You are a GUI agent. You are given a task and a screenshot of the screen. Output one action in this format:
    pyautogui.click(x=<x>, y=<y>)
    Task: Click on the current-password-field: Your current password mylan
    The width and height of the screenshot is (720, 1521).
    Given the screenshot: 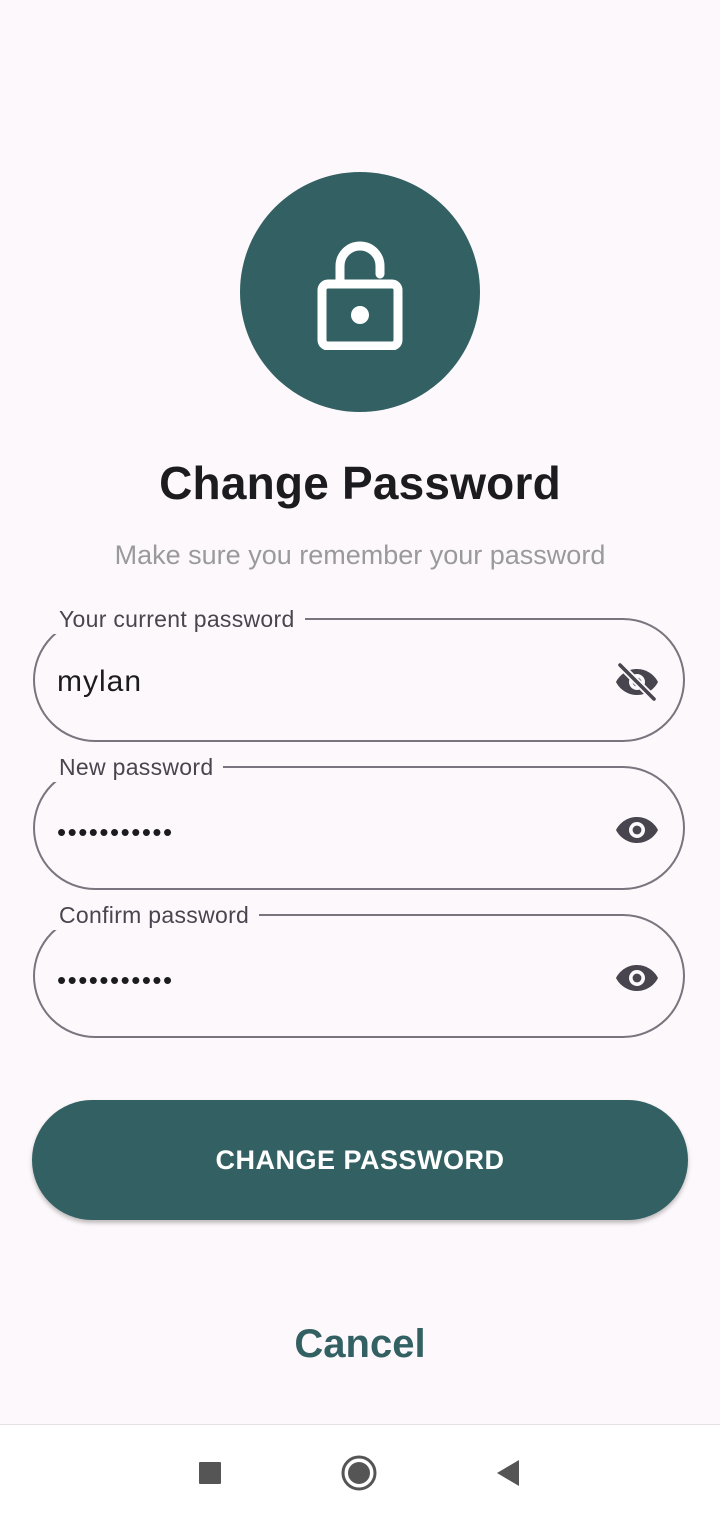 What is the action you would take?
    pyautogui.click(x=359, y=673)
    